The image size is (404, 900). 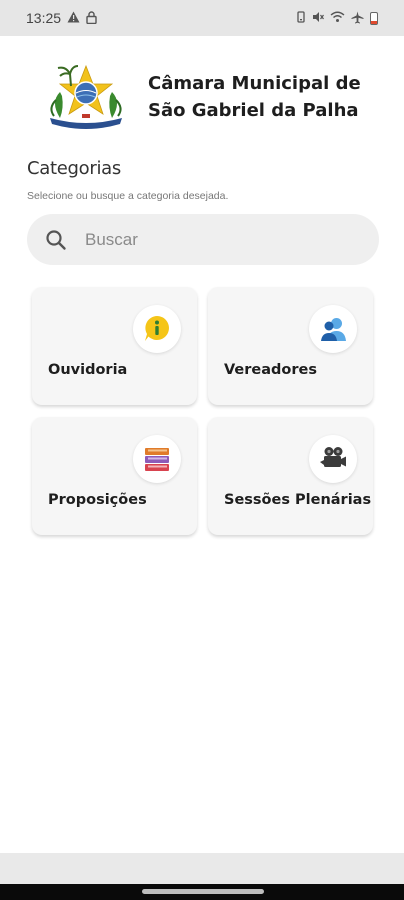 I want to click on status-right, so click(x=337, y=18).